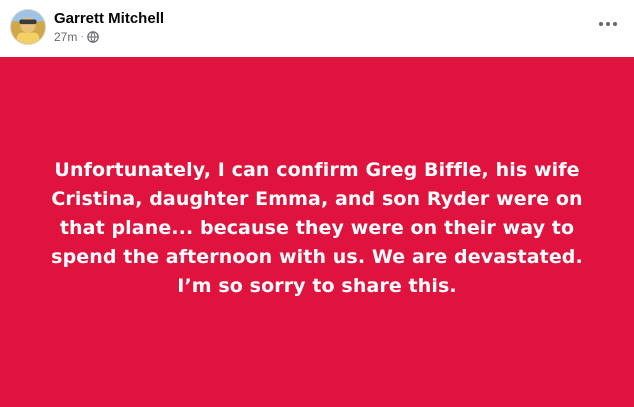 Image resolution: width=634 pixels, height=407 pixels. I want to click on more-options-button, so click(608, 24).